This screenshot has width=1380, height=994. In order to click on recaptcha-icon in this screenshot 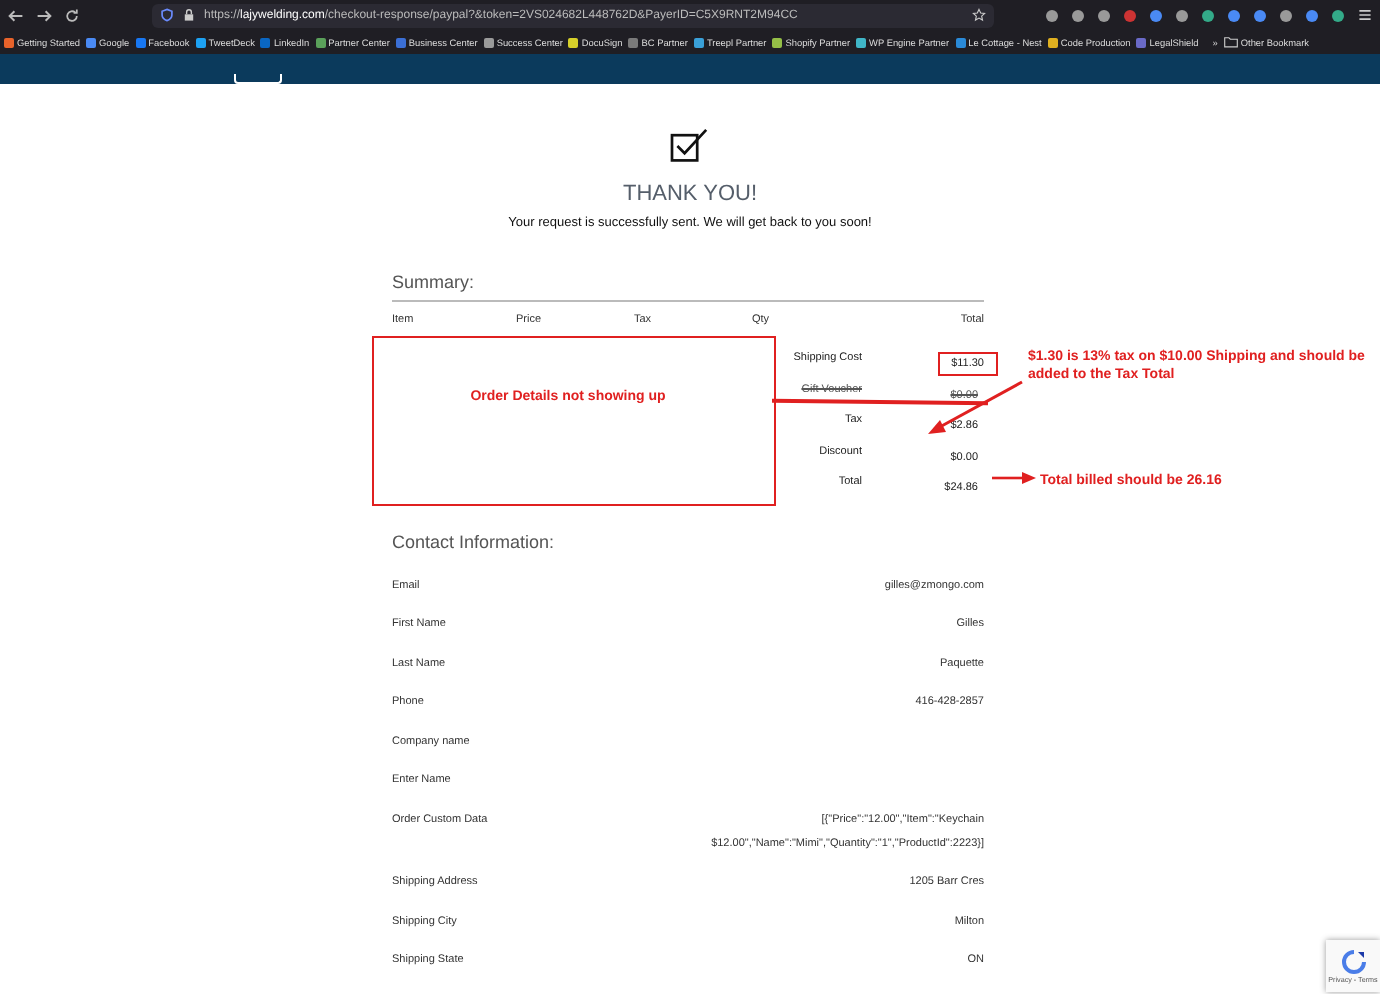, I will do `click(1353, 961)`.